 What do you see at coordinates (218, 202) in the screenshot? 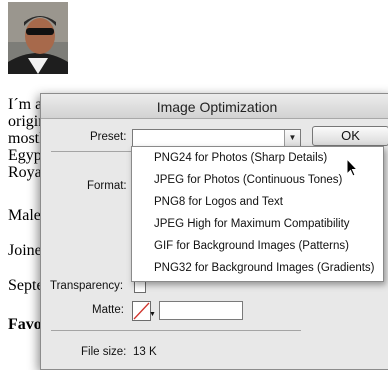
I see `preset-option-label: PNG8 for Logos and Text` at bounding box center [218, 202].